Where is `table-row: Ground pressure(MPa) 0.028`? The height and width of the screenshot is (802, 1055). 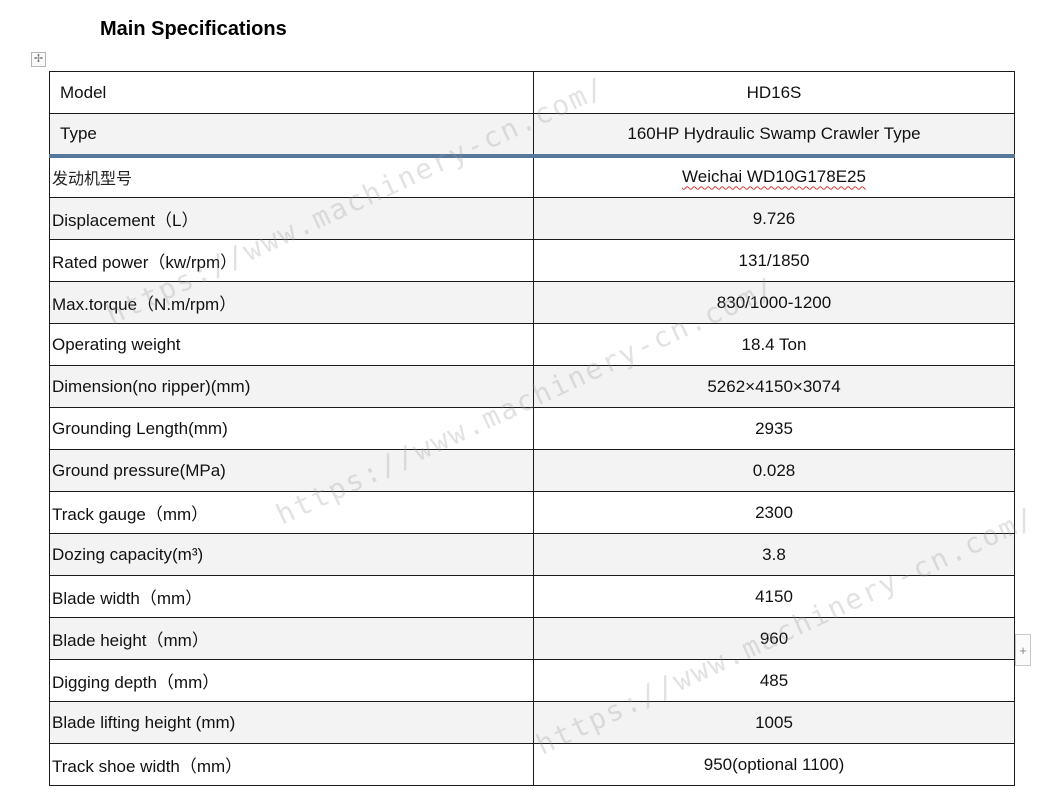
table-row: Ground pressure(MPa) 0.028 is located at coordinates (532, 470).